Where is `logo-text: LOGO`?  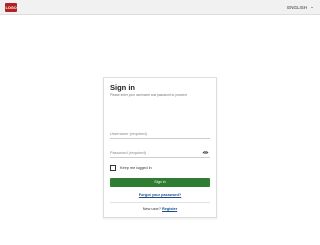
logo-text: LOGO is located at coordinates (11, 7).